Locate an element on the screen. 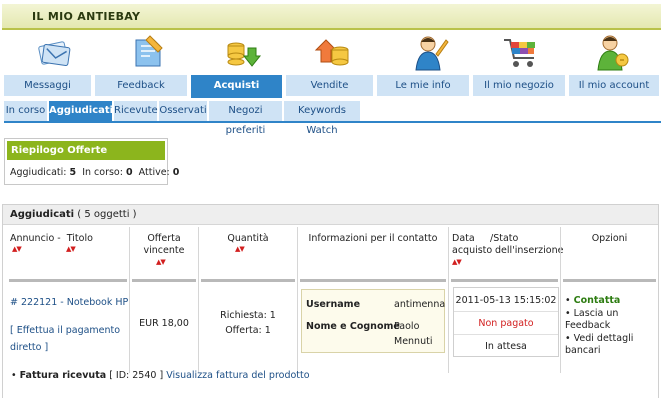  feedback-icon is located at coordinates (148, 52).